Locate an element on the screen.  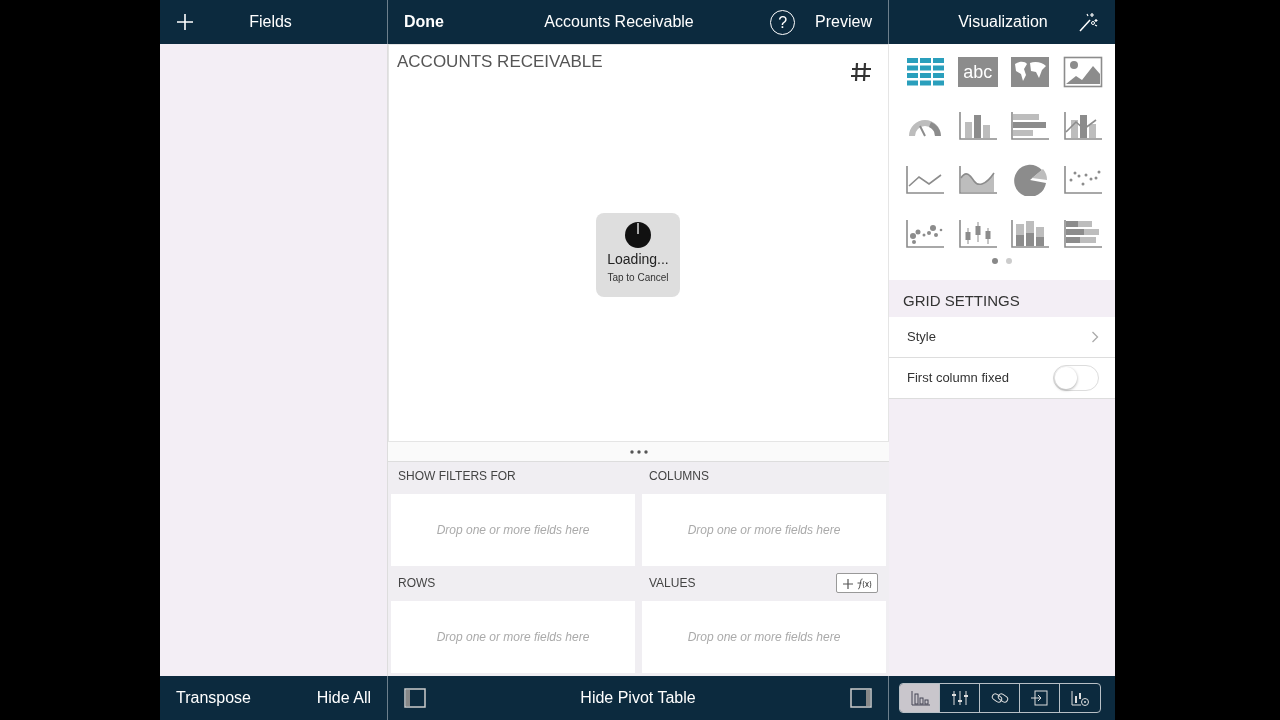
add-formula-button is located at coordinates (857, 583).